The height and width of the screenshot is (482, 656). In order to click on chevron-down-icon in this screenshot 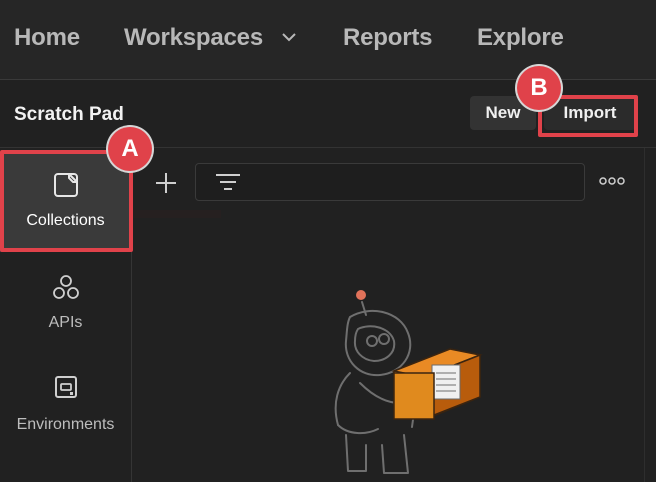, I will do `click(289, 37)`.